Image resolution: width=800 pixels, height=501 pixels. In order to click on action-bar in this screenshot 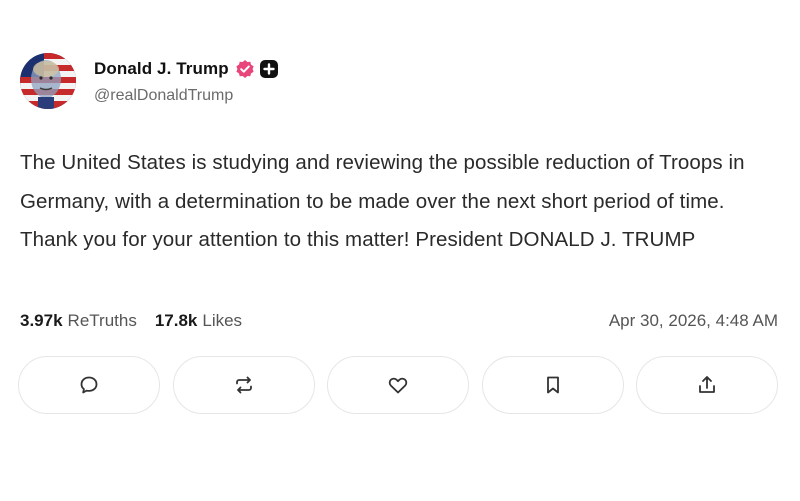, I will do `click(398, 385)`.